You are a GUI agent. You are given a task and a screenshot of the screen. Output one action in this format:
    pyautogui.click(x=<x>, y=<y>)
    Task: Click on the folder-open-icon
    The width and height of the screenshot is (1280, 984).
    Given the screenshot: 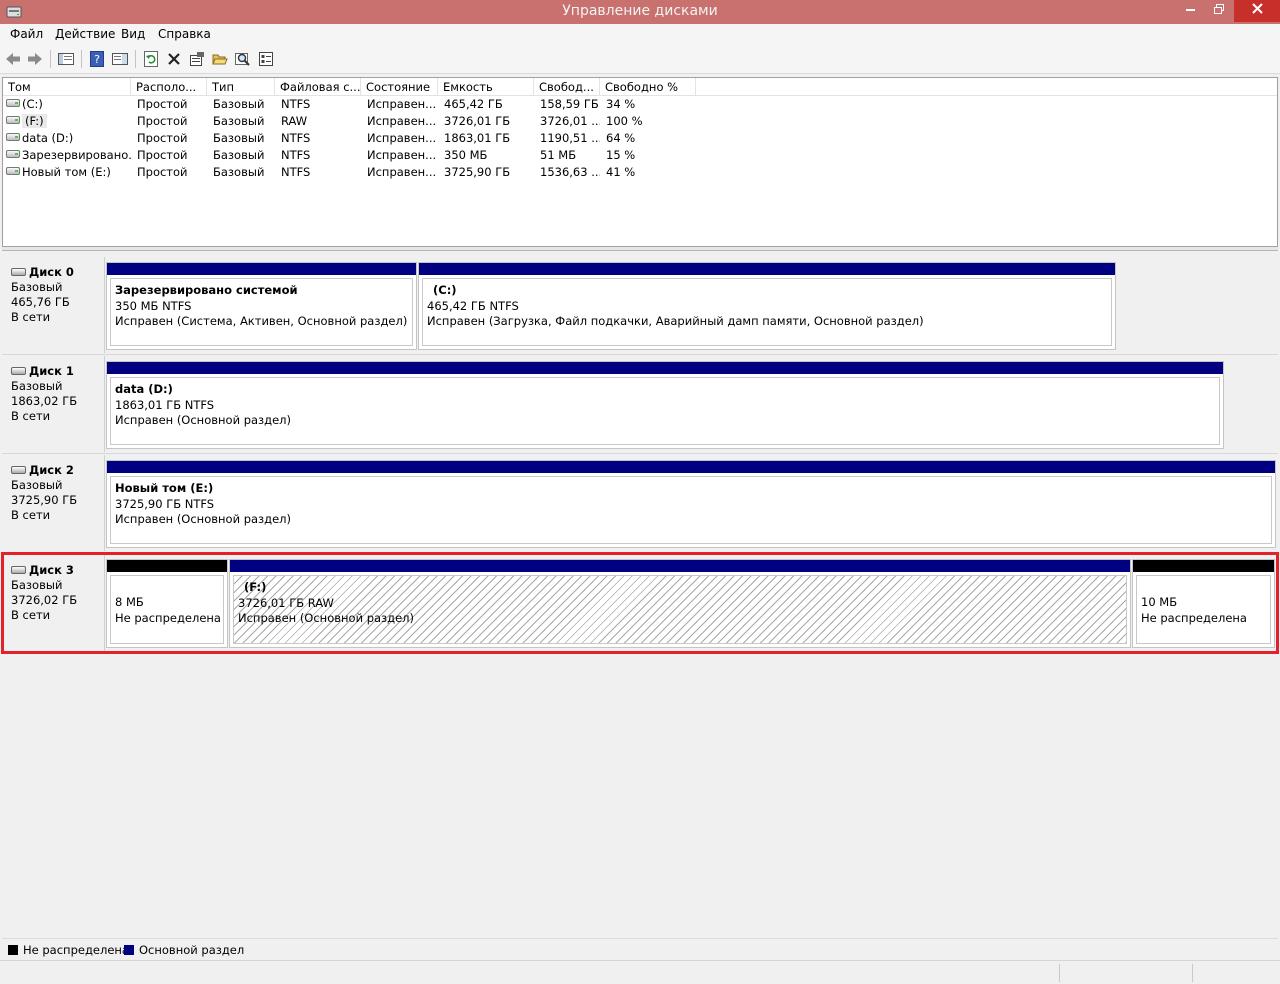 What is the action you would take?
    pyautogui.click(x=220, y=59)
    